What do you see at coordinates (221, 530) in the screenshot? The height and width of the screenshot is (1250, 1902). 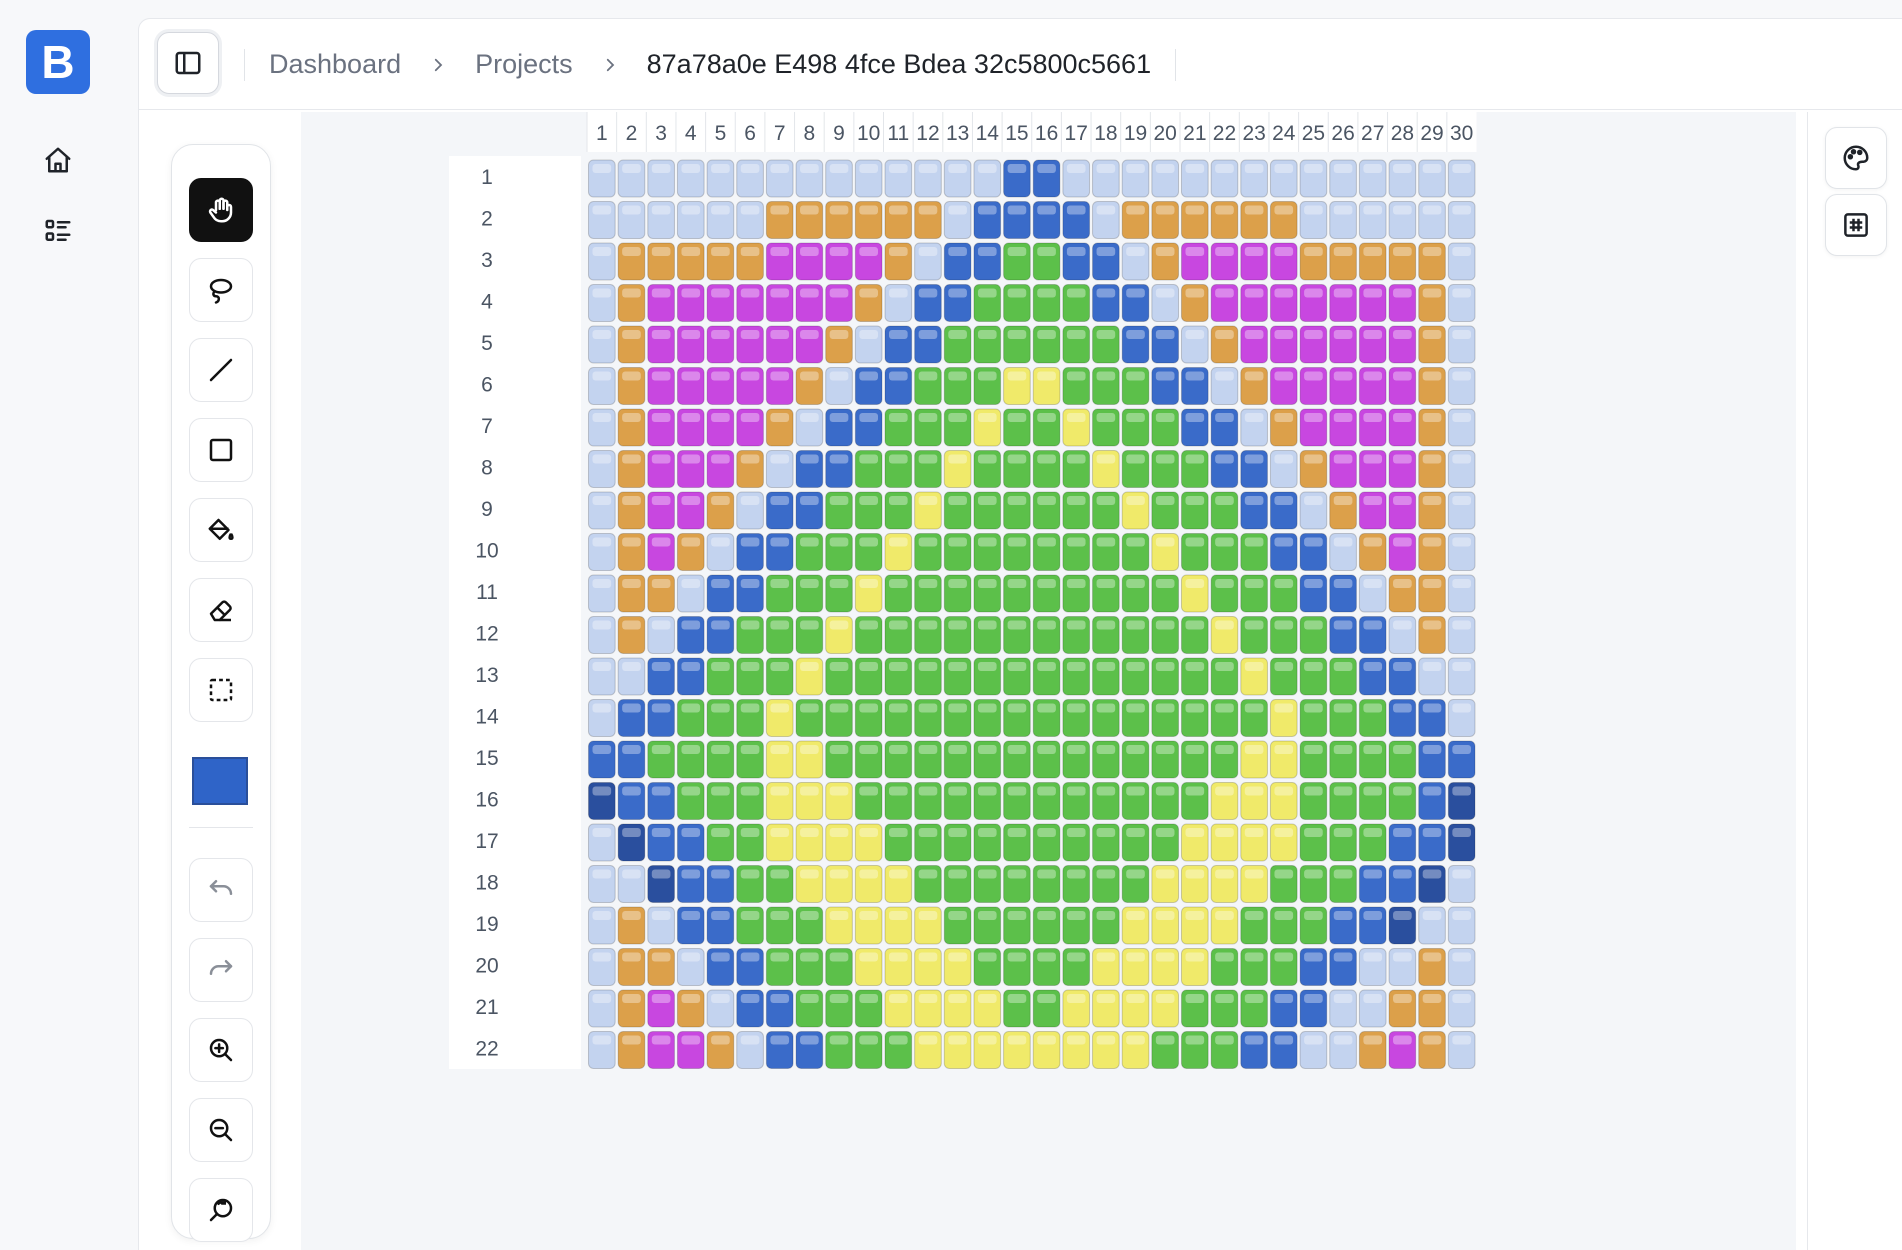 I see `fill-tool-button` at bounding box center [221, 530].